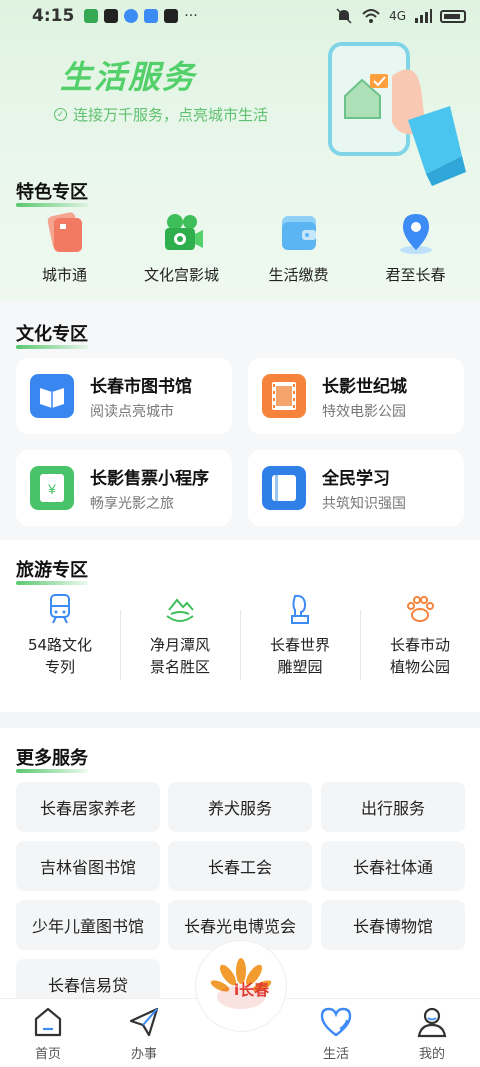 This screenshot has height=1067, width=480. What do you see at coordinates (393, 807) in the screenshot?
I see `service-chip: 出行服务` at bounding box center [393, 807].